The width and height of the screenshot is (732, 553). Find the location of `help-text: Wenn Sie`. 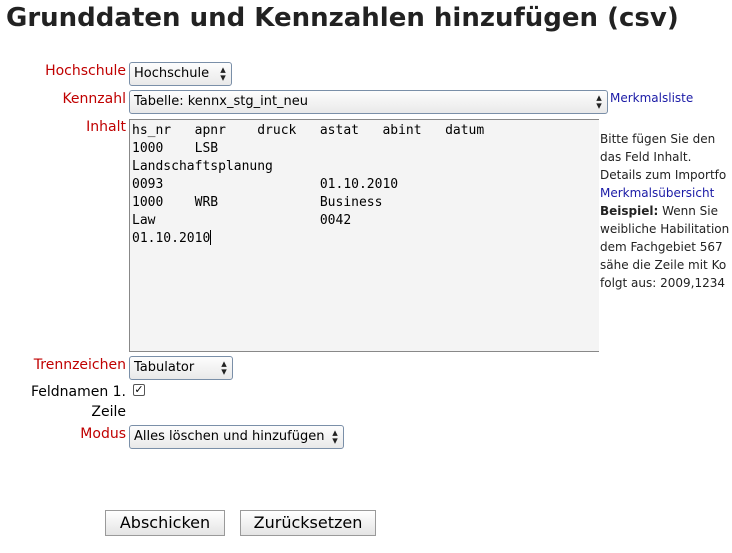

help-text: Wenn Sie is located at coordinates (688, 211).